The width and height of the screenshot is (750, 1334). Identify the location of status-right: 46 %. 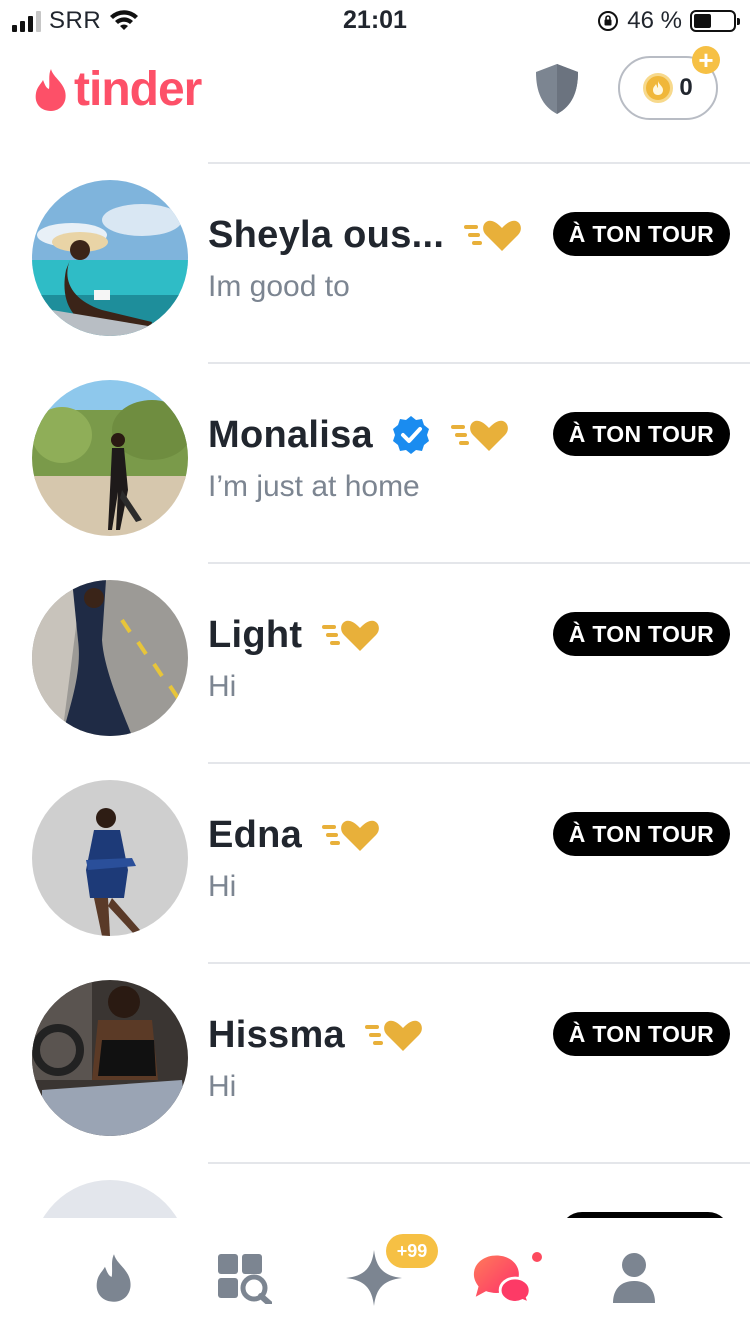
(668, 21).